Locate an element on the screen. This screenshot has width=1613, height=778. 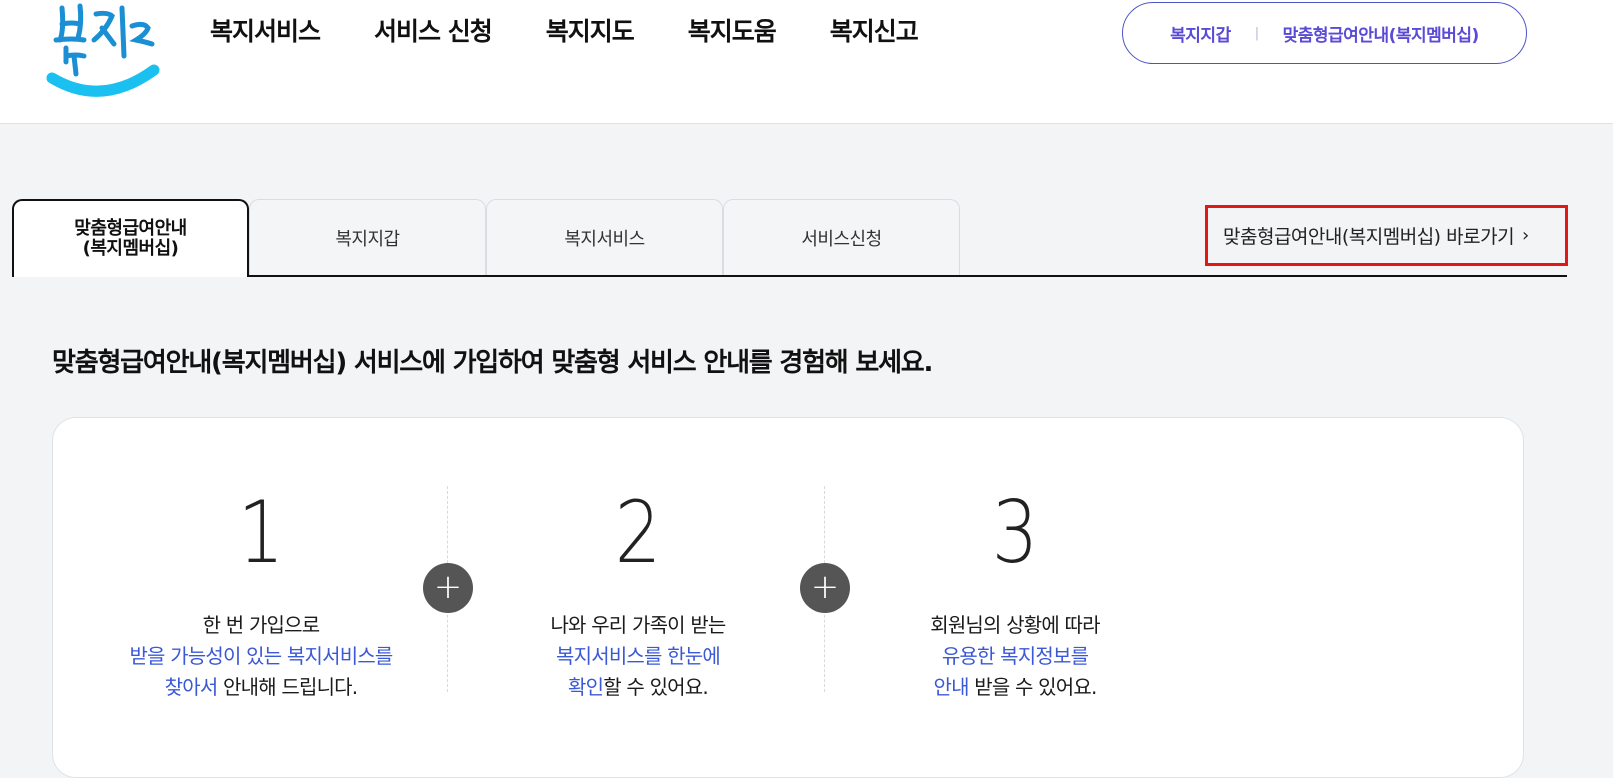
step-line: 찾아서 안내해 드립니다. is located at coordinates (261, 687).